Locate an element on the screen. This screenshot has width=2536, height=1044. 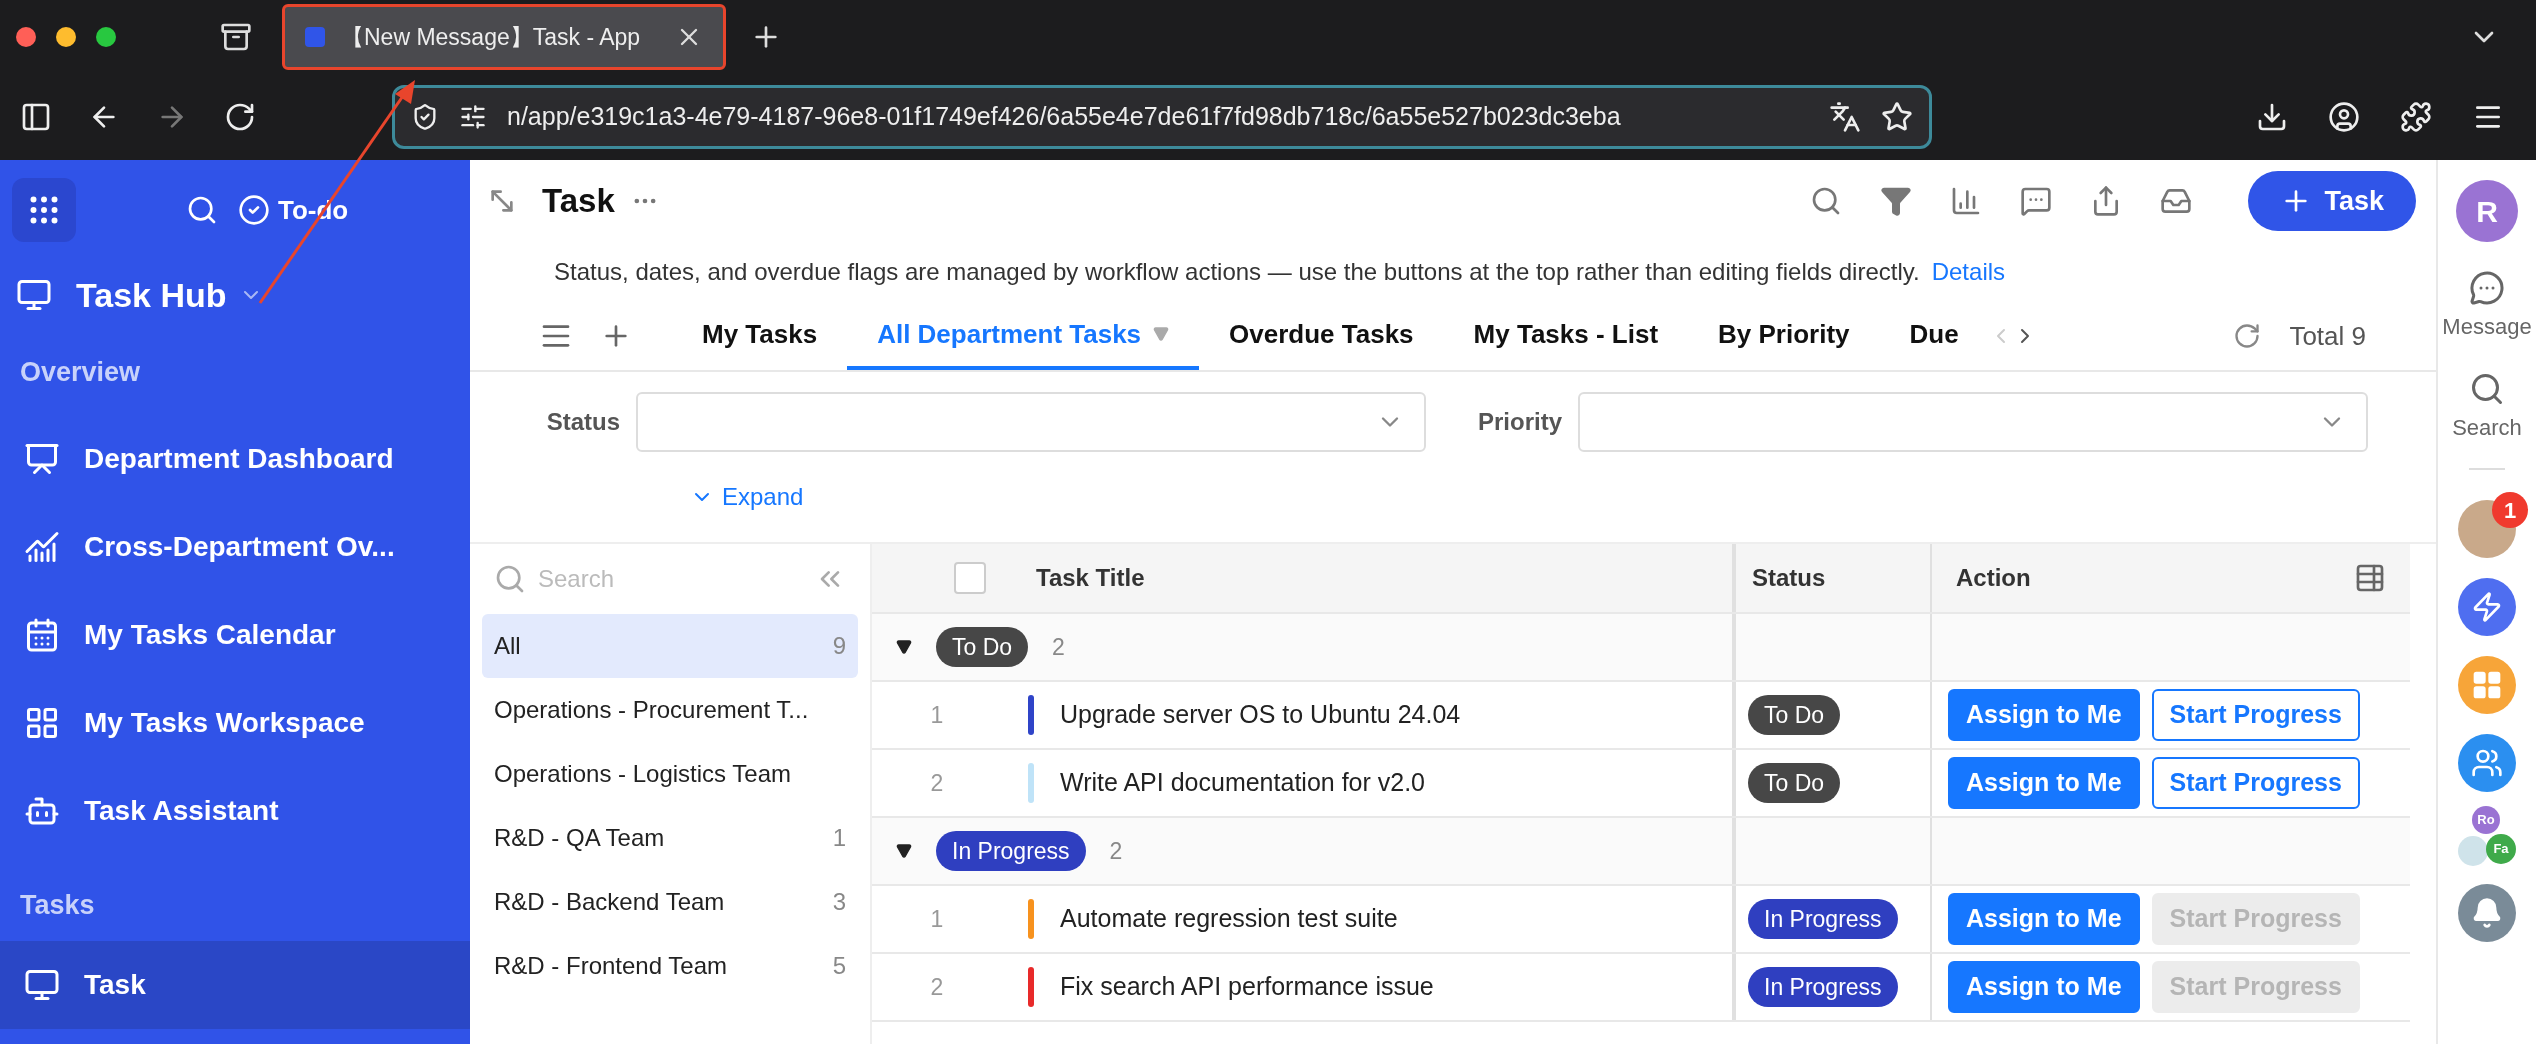
group-item: R&D - Backend Team 3 is located at coordinates (670, 902).